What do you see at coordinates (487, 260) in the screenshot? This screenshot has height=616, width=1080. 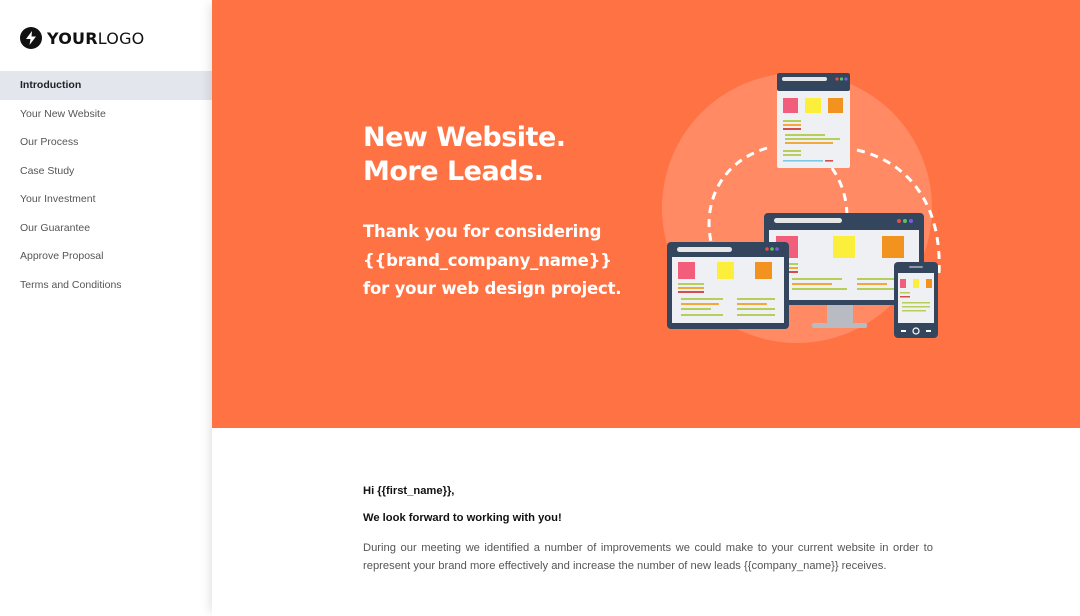 I see `hero-subtitle-line-2: {{brand_company_name}}` at bounding box center [487, 260].